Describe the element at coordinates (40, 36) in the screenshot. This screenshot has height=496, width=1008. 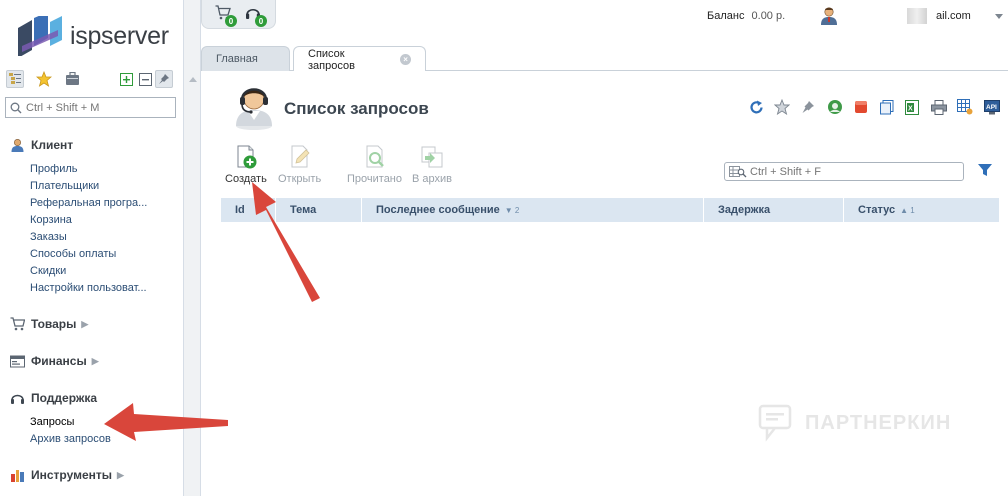
I see `ispserver-logo-icon` at that location.